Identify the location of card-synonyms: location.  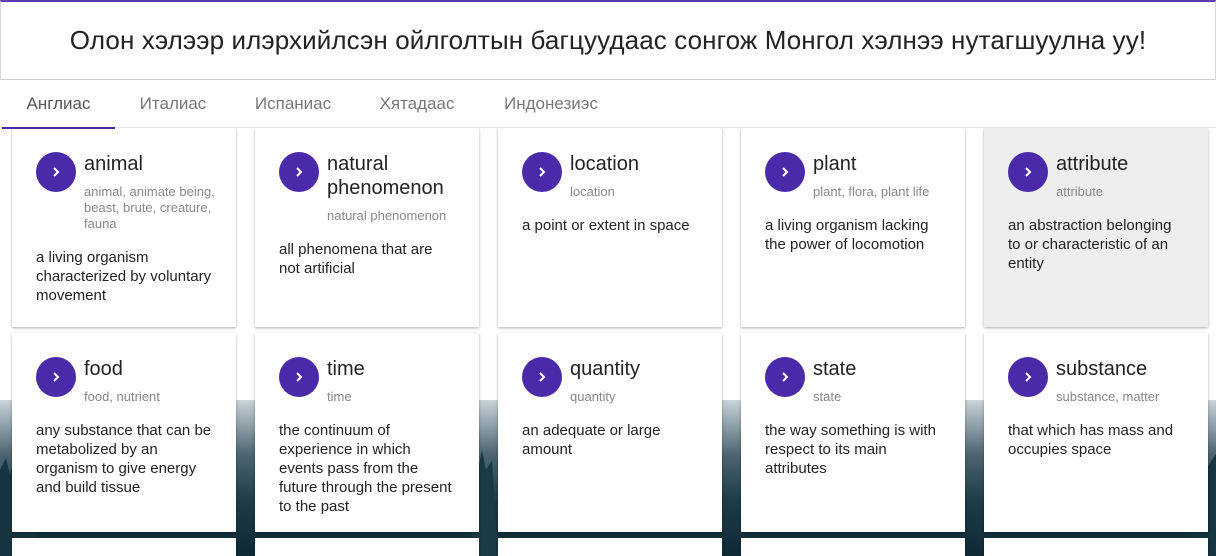
(592, 191).